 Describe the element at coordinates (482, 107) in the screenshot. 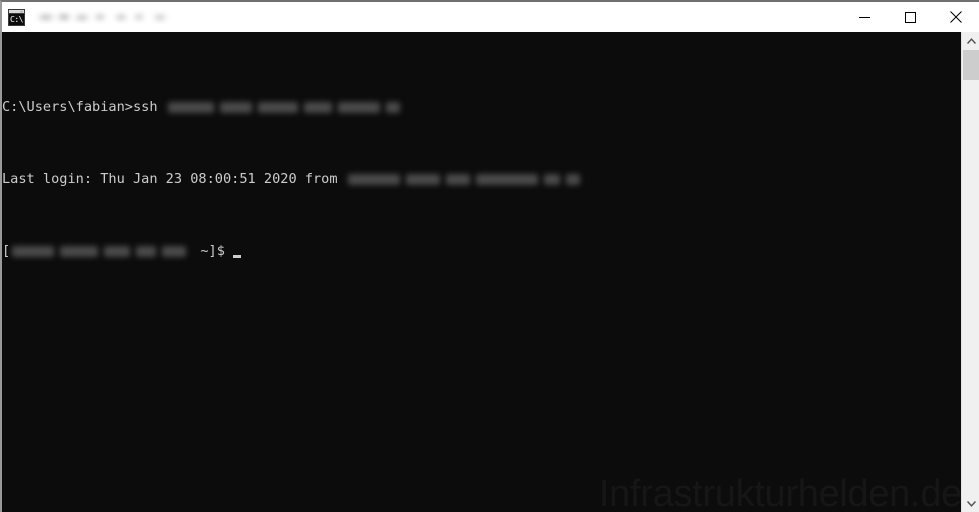

I see `console-line-prompt-ssh: C:\Users\fabian>ssh` at that location.